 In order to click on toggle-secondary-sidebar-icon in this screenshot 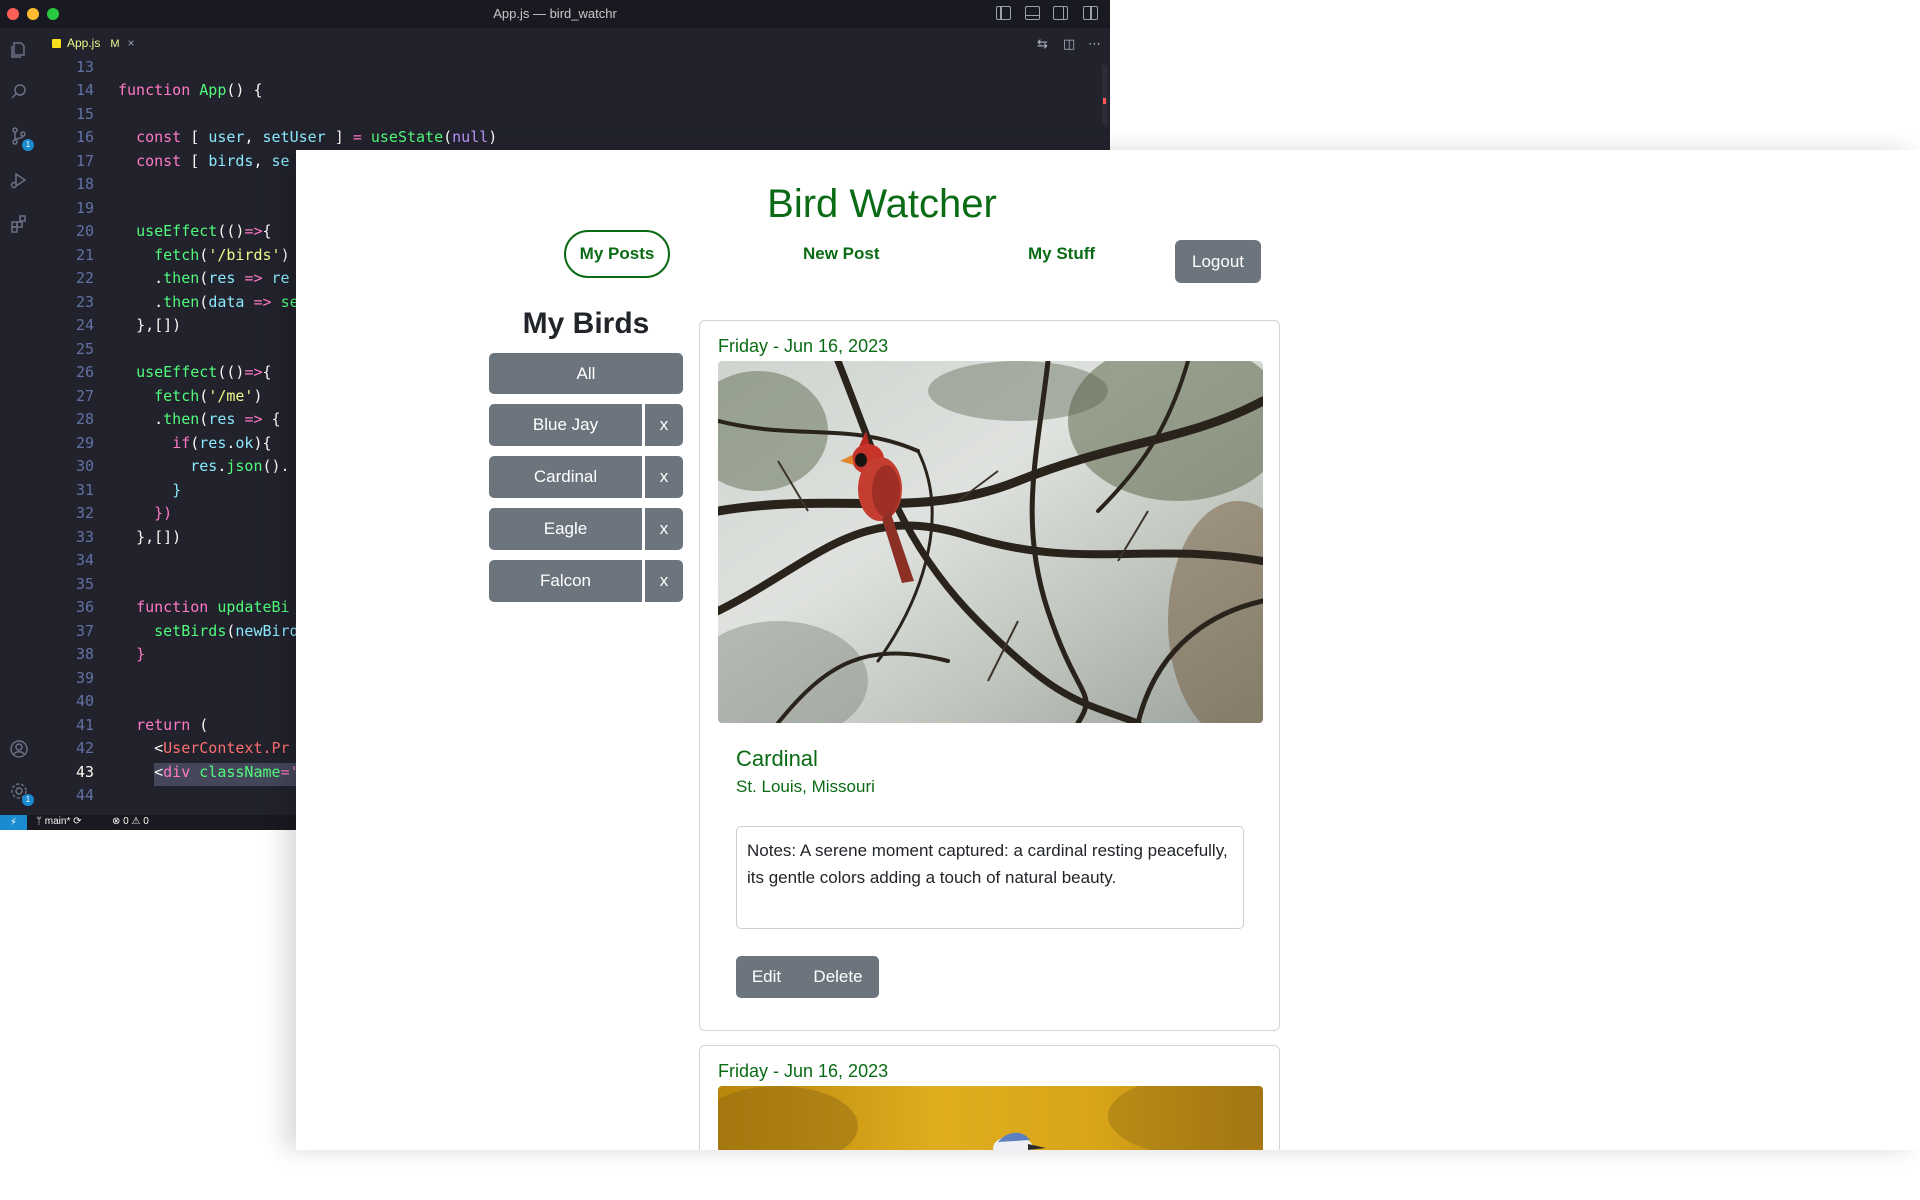, I will do `click(1060, 13)`.